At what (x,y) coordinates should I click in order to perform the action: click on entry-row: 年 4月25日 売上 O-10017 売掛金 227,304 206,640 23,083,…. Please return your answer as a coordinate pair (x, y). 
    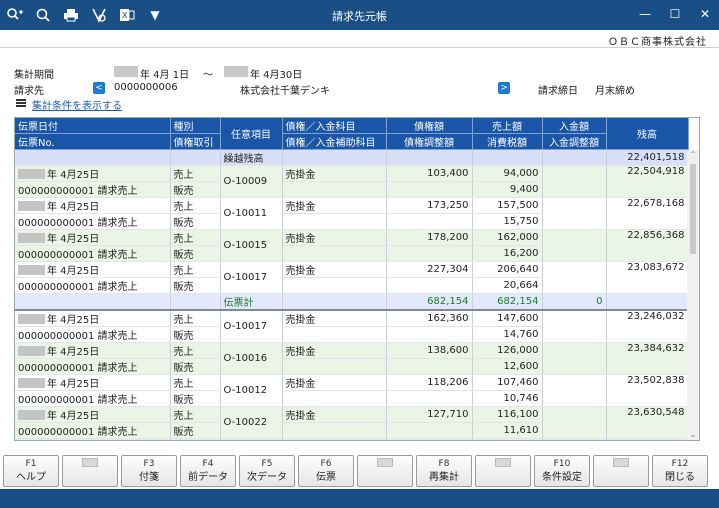
    Looking at the image, I should click on (352, 277).